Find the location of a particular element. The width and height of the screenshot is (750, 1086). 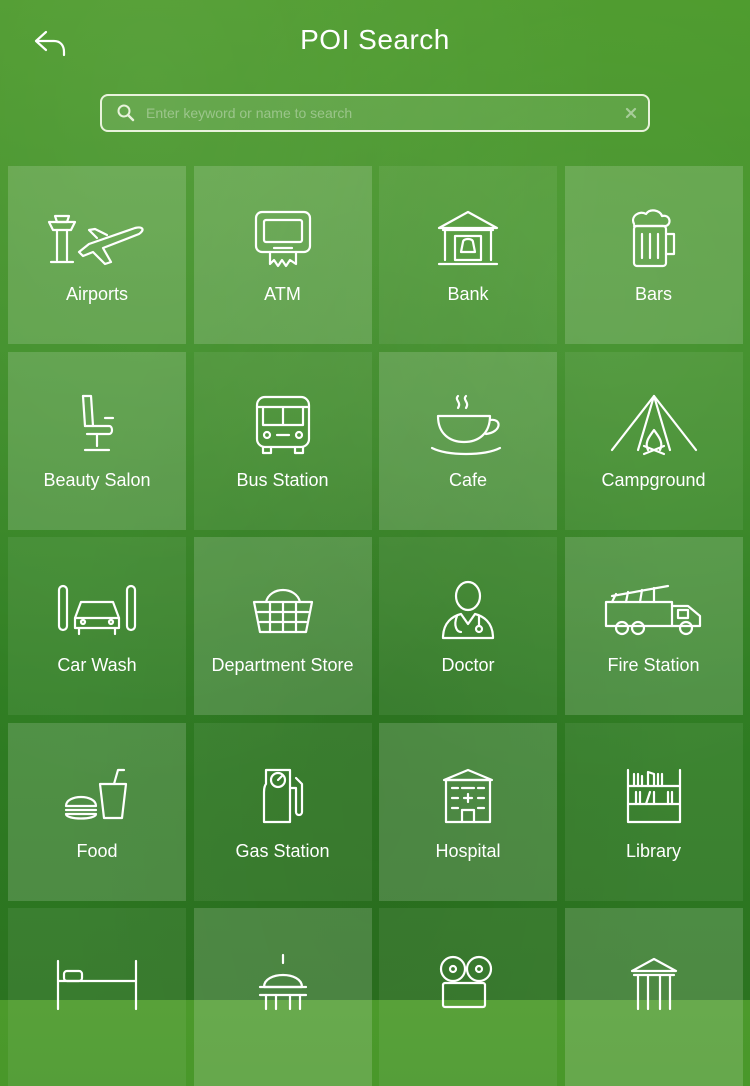

category-tile-fire-station: Fire Station is located at coordinates (653, 626).